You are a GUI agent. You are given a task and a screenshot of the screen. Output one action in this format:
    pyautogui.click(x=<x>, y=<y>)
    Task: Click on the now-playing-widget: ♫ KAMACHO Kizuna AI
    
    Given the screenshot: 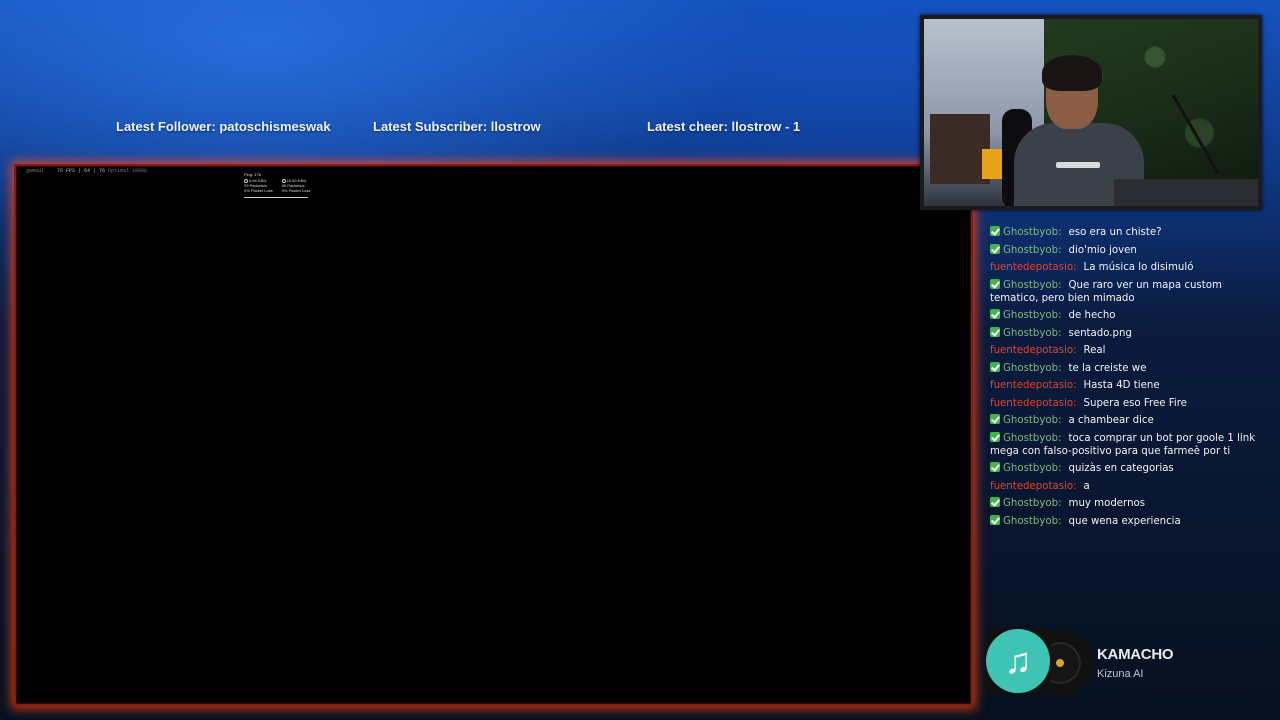 What is the action you would take?
    pyautogui.click(x=1125, y=662)
    